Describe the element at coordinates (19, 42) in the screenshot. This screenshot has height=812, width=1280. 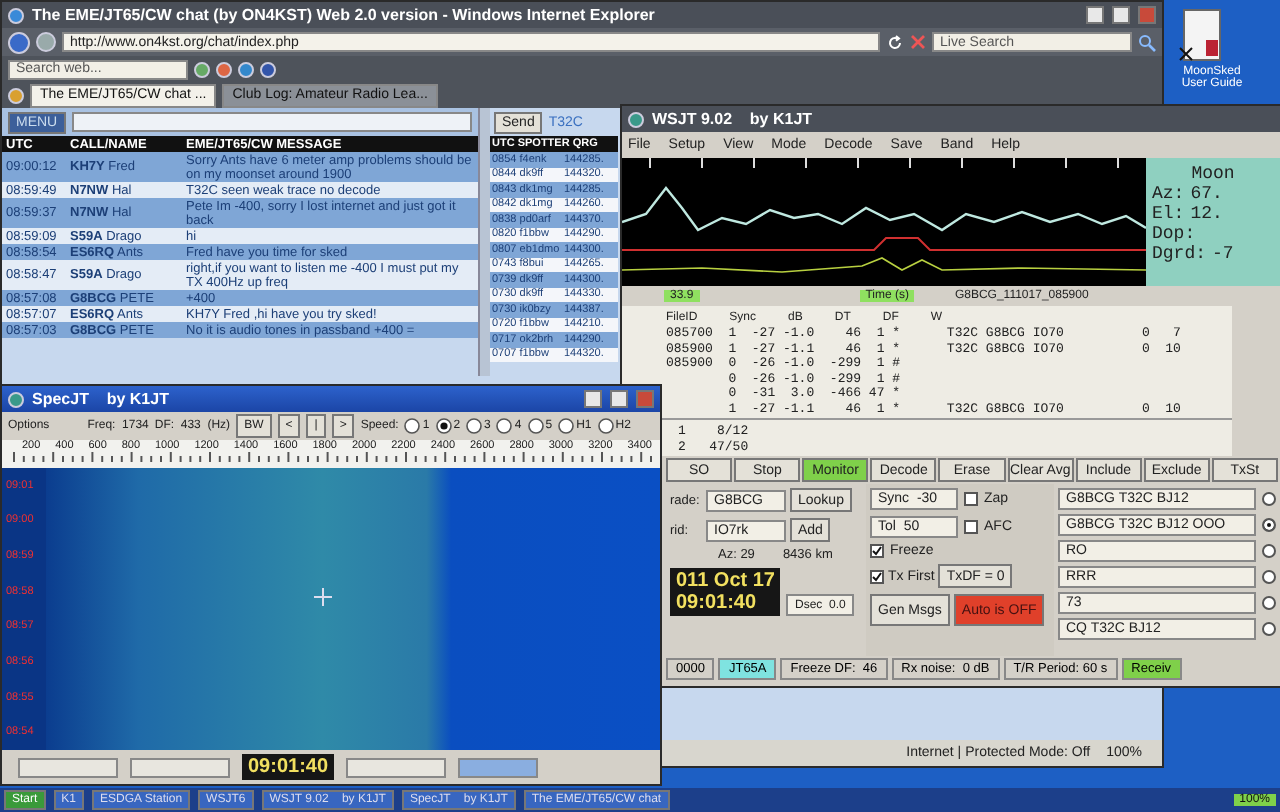
I see `back-icon` at that location.